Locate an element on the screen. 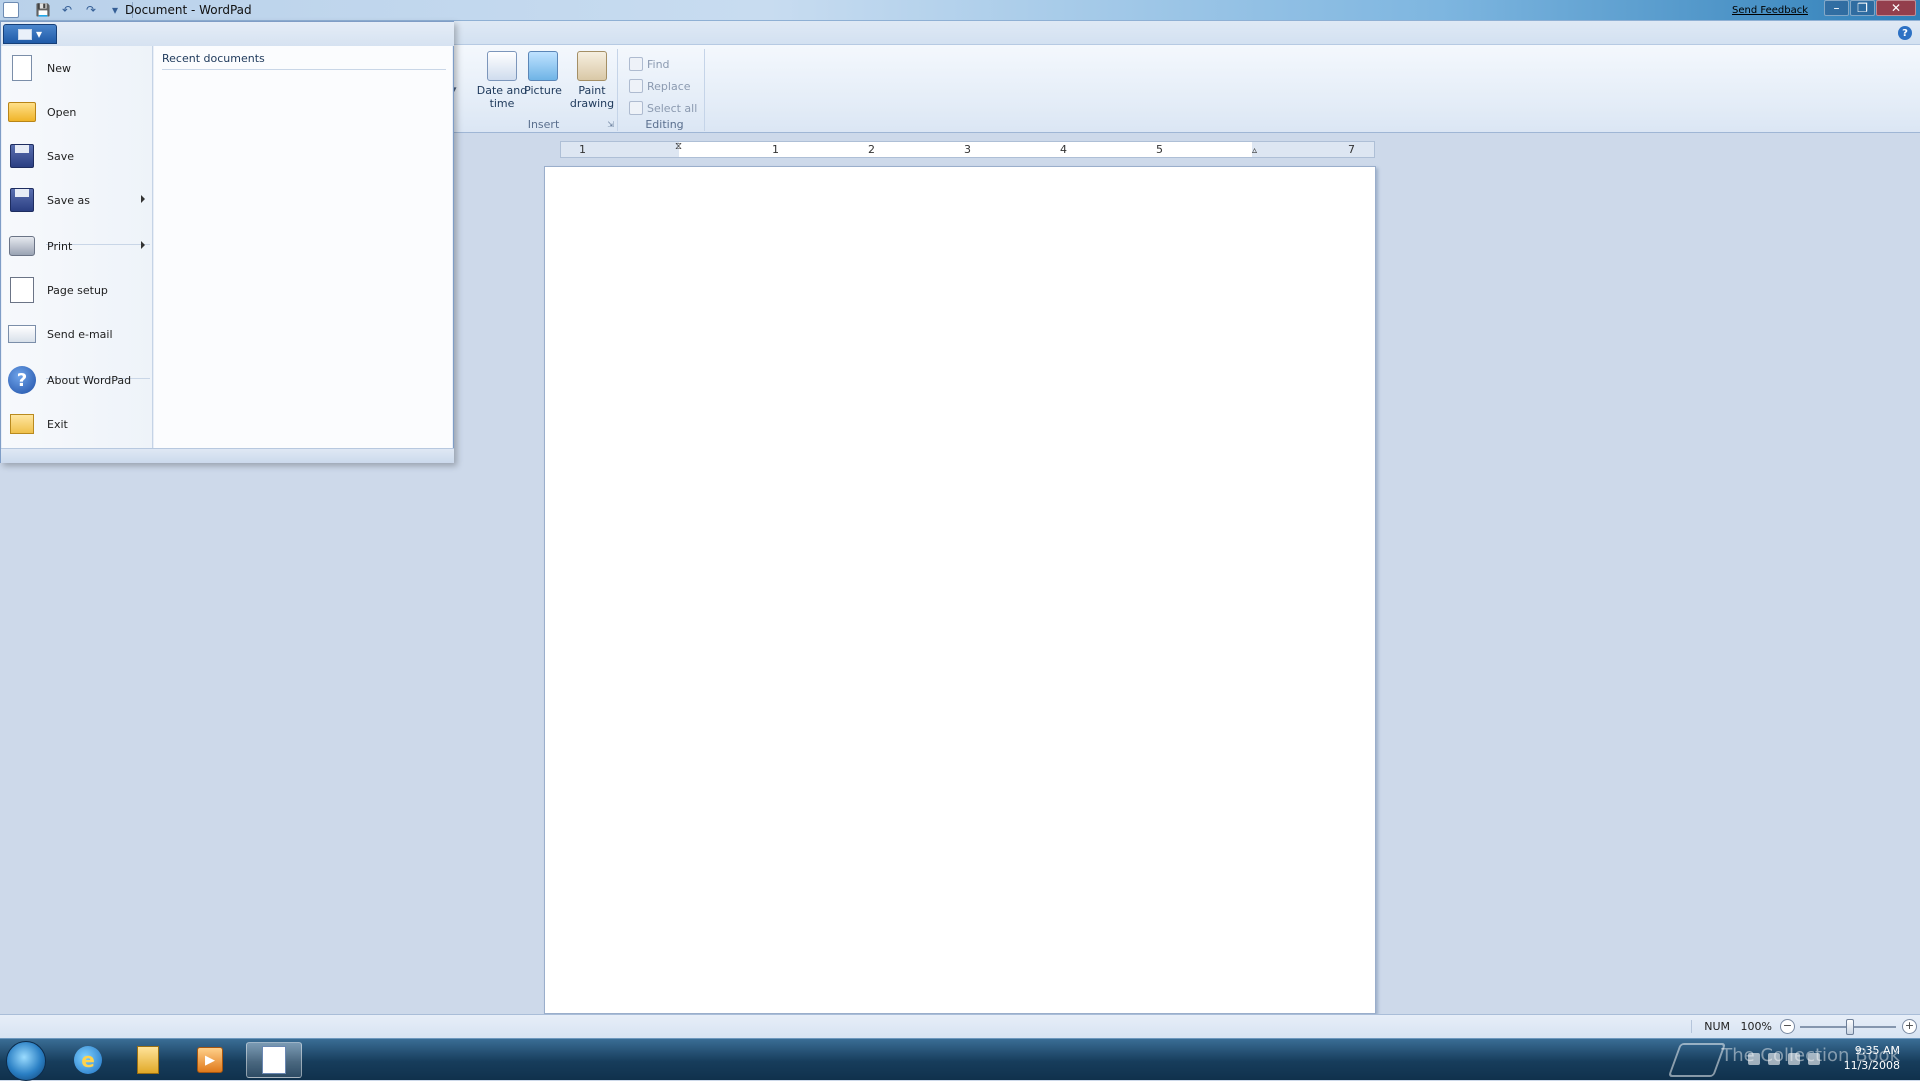  menu-item-exit: Exit is located at coordinates (78, 424).